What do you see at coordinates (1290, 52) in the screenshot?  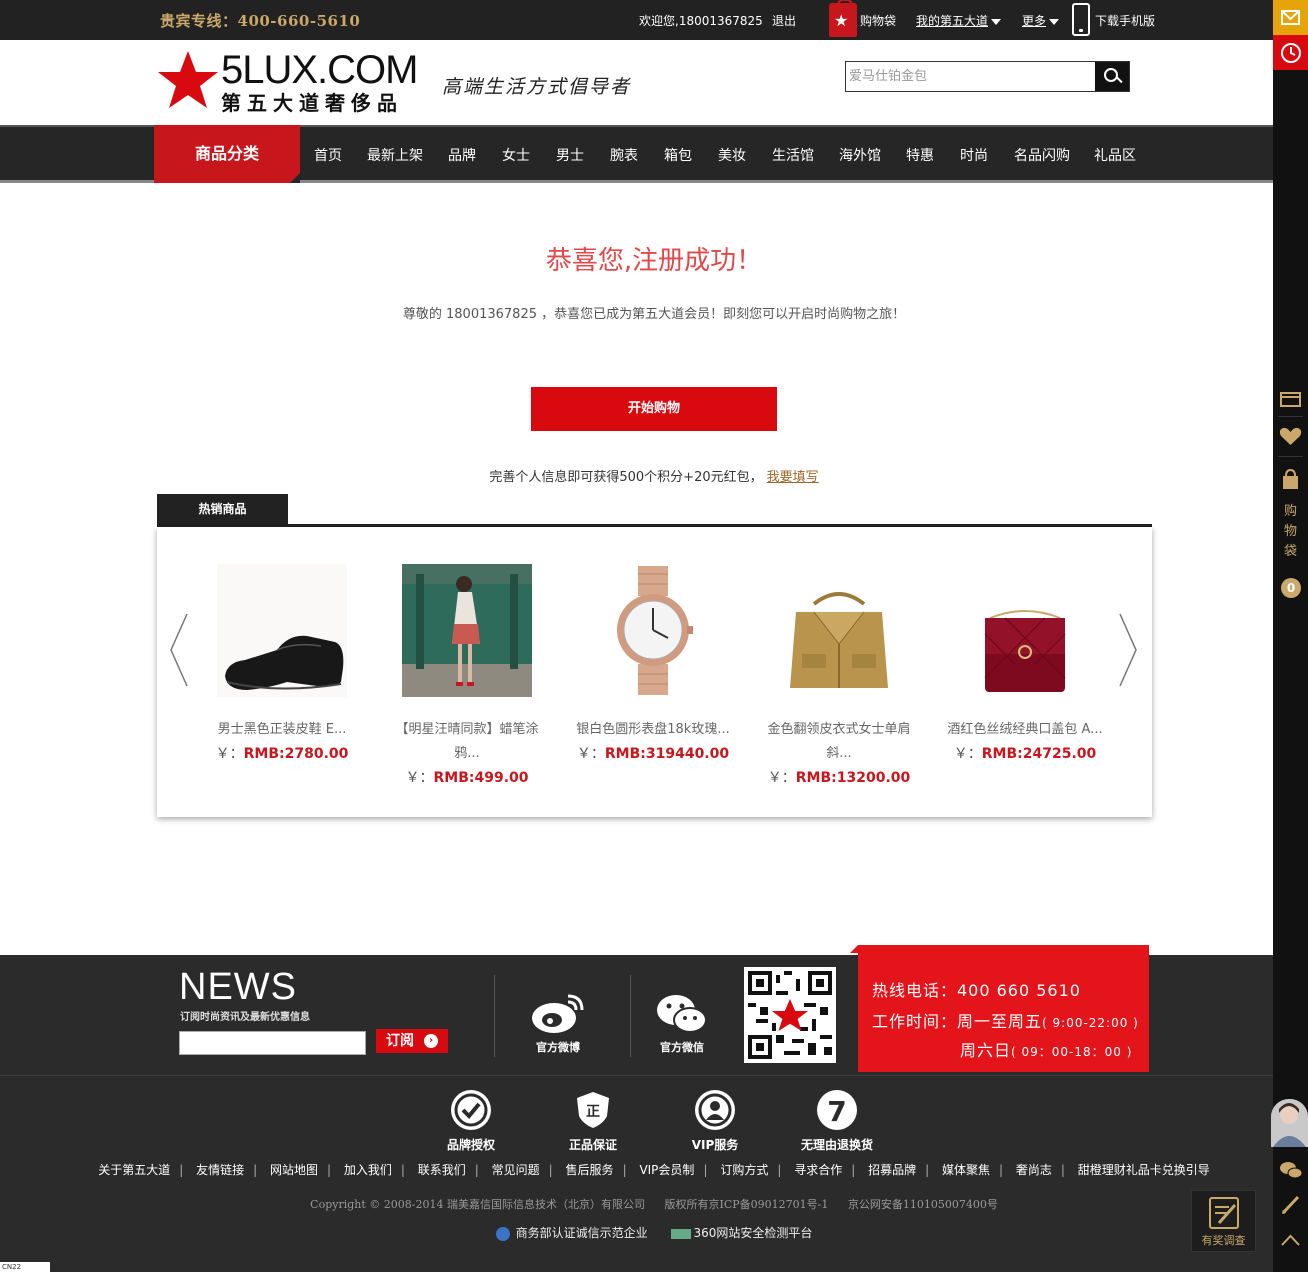 I see `history-icon` at bounding box center [1290, 52].